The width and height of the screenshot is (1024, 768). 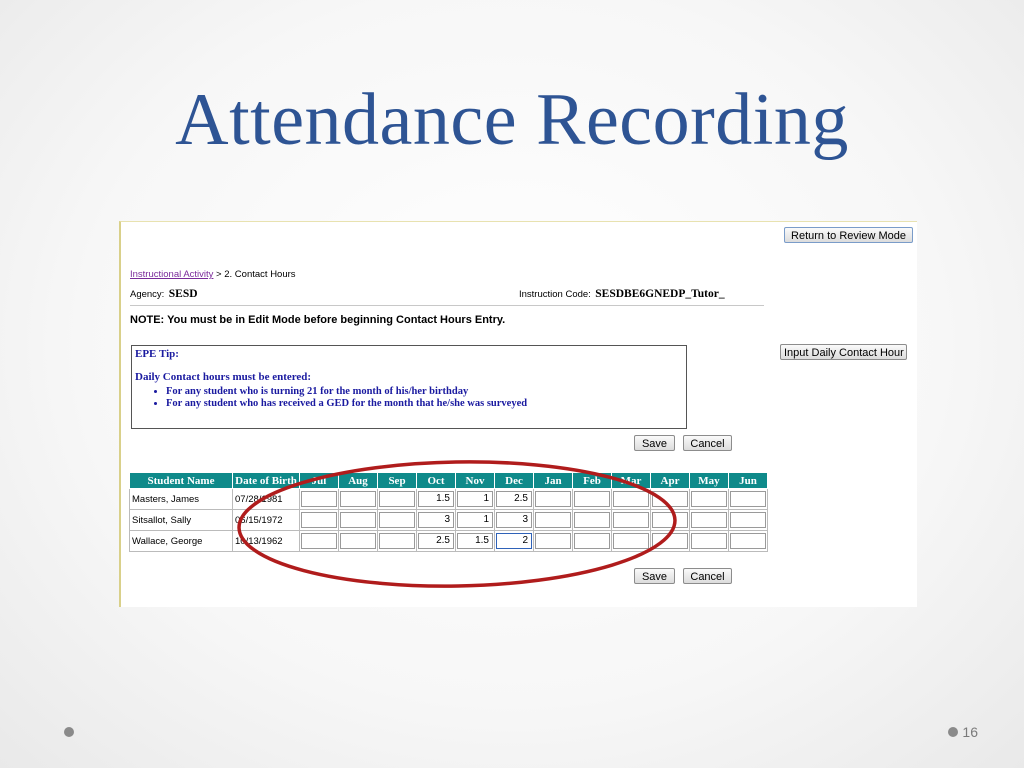 What do you see at coordinates (970, 732) in the screenshot?
I see `slide-page-number: 16` at bounding box center [970, 732].